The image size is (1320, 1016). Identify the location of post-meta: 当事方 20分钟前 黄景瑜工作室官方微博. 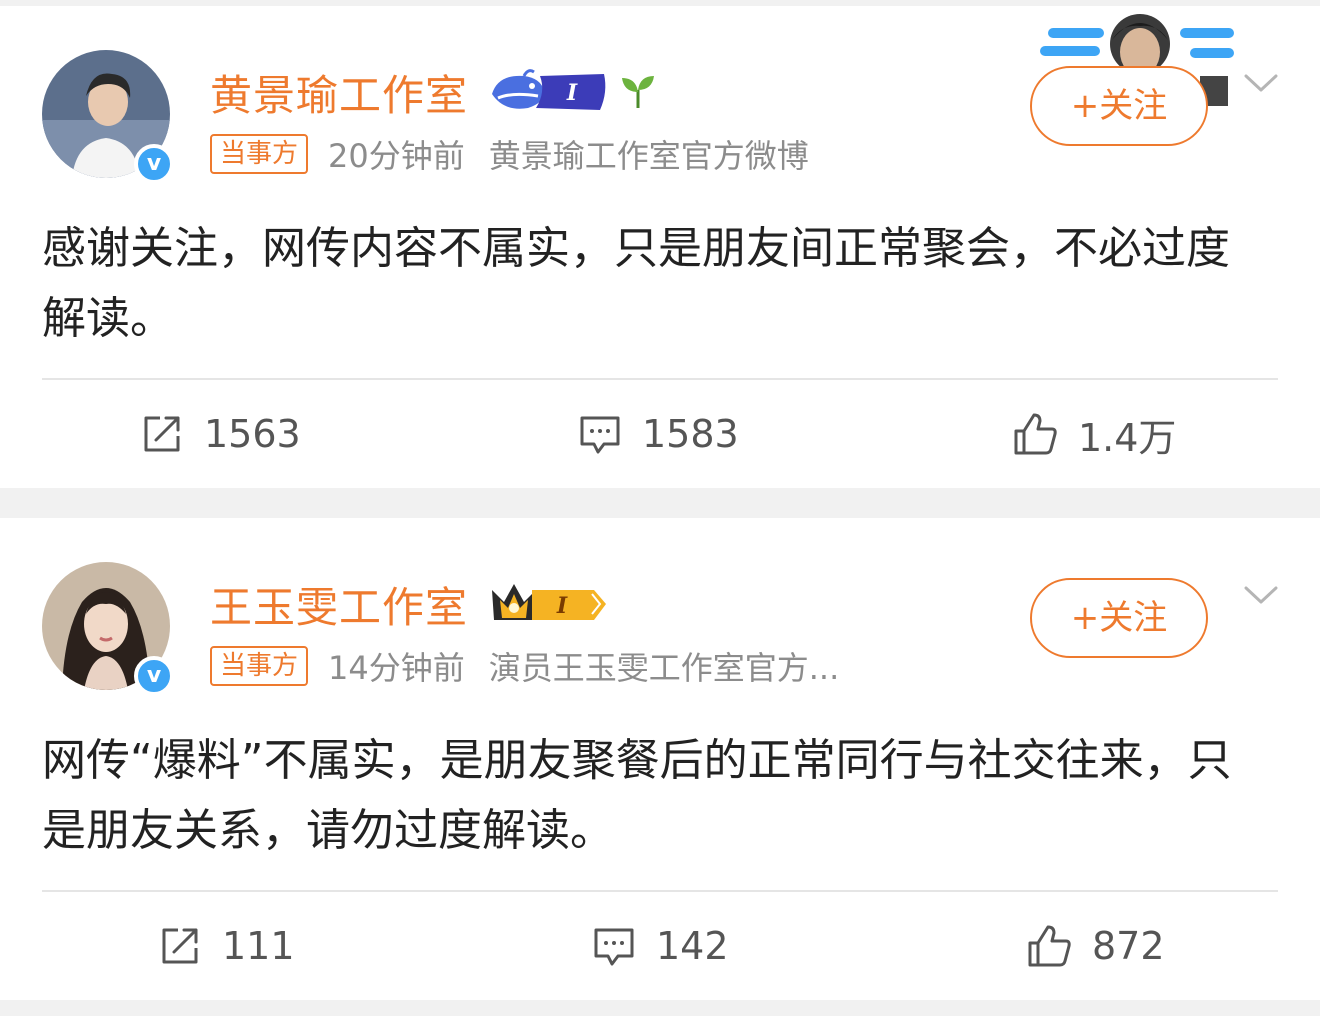
(509, 154).